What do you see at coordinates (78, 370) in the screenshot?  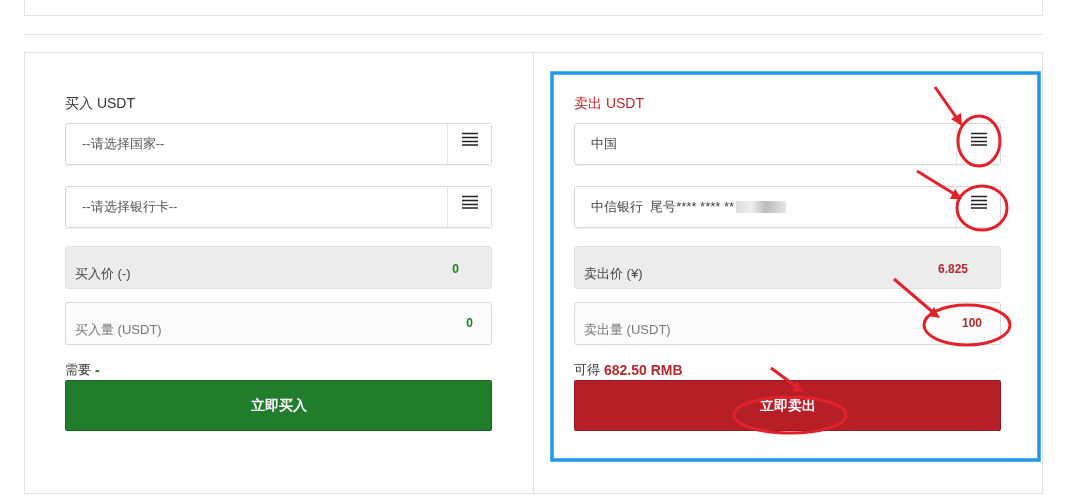 I see `summary-label: 需要` at bounding box center [78, 370].